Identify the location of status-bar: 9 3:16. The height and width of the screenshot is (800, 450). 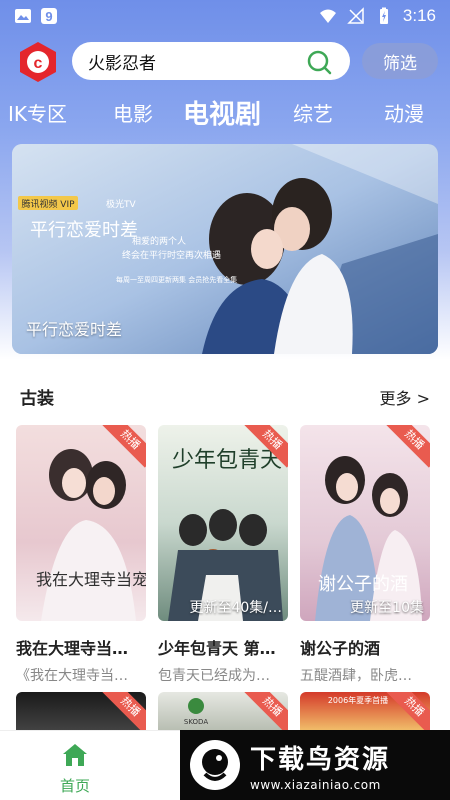
(225, 16).